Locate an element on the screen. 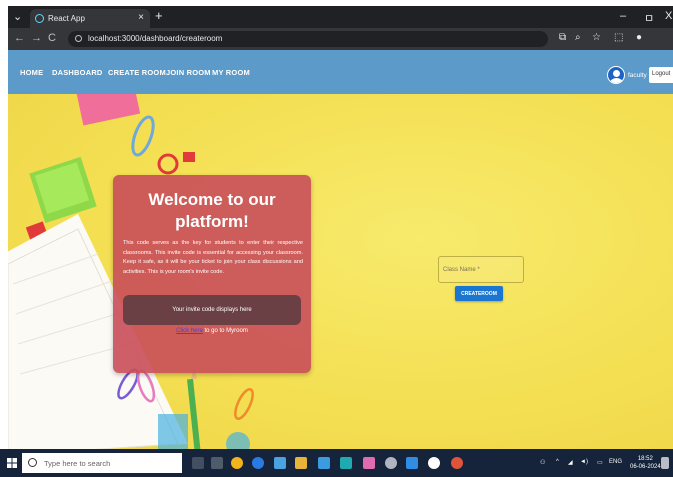 Image resolution: width=673 pixels, height=477 pixels. store-icon is located at coordinates (324, 463).